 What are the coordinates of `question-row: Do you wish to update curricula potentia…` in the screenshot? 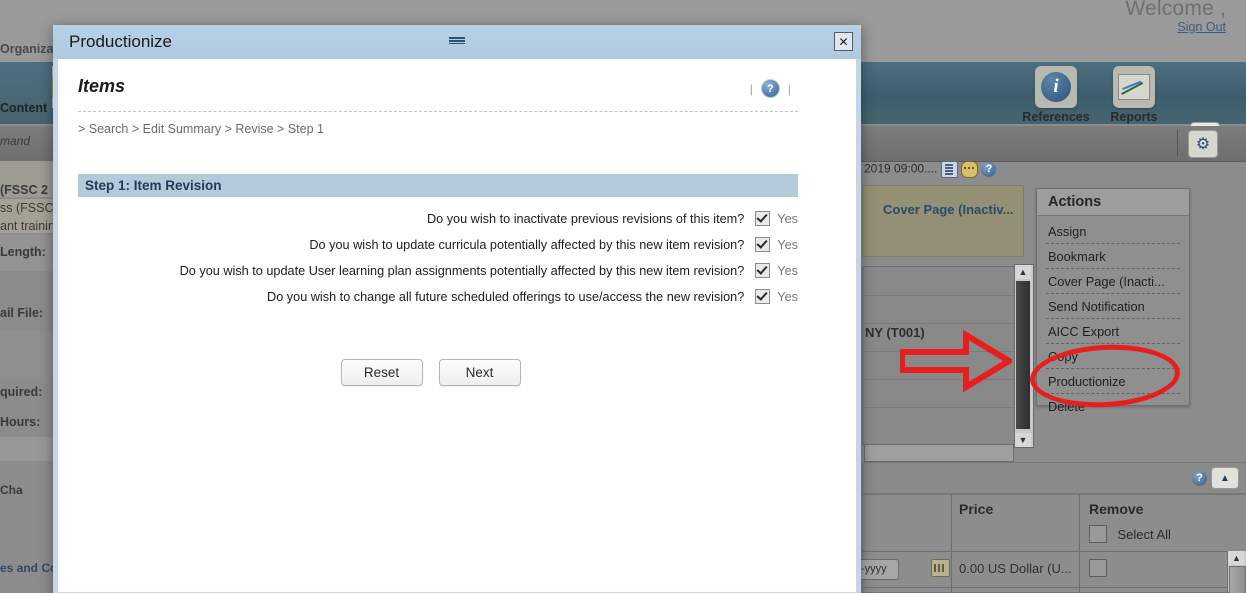 It's located at (438, 244).